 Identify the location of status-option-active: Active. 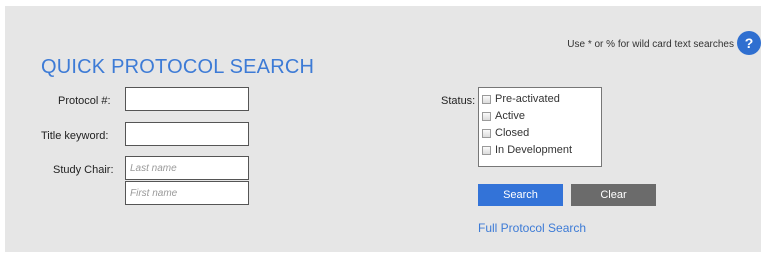
(503, 116).